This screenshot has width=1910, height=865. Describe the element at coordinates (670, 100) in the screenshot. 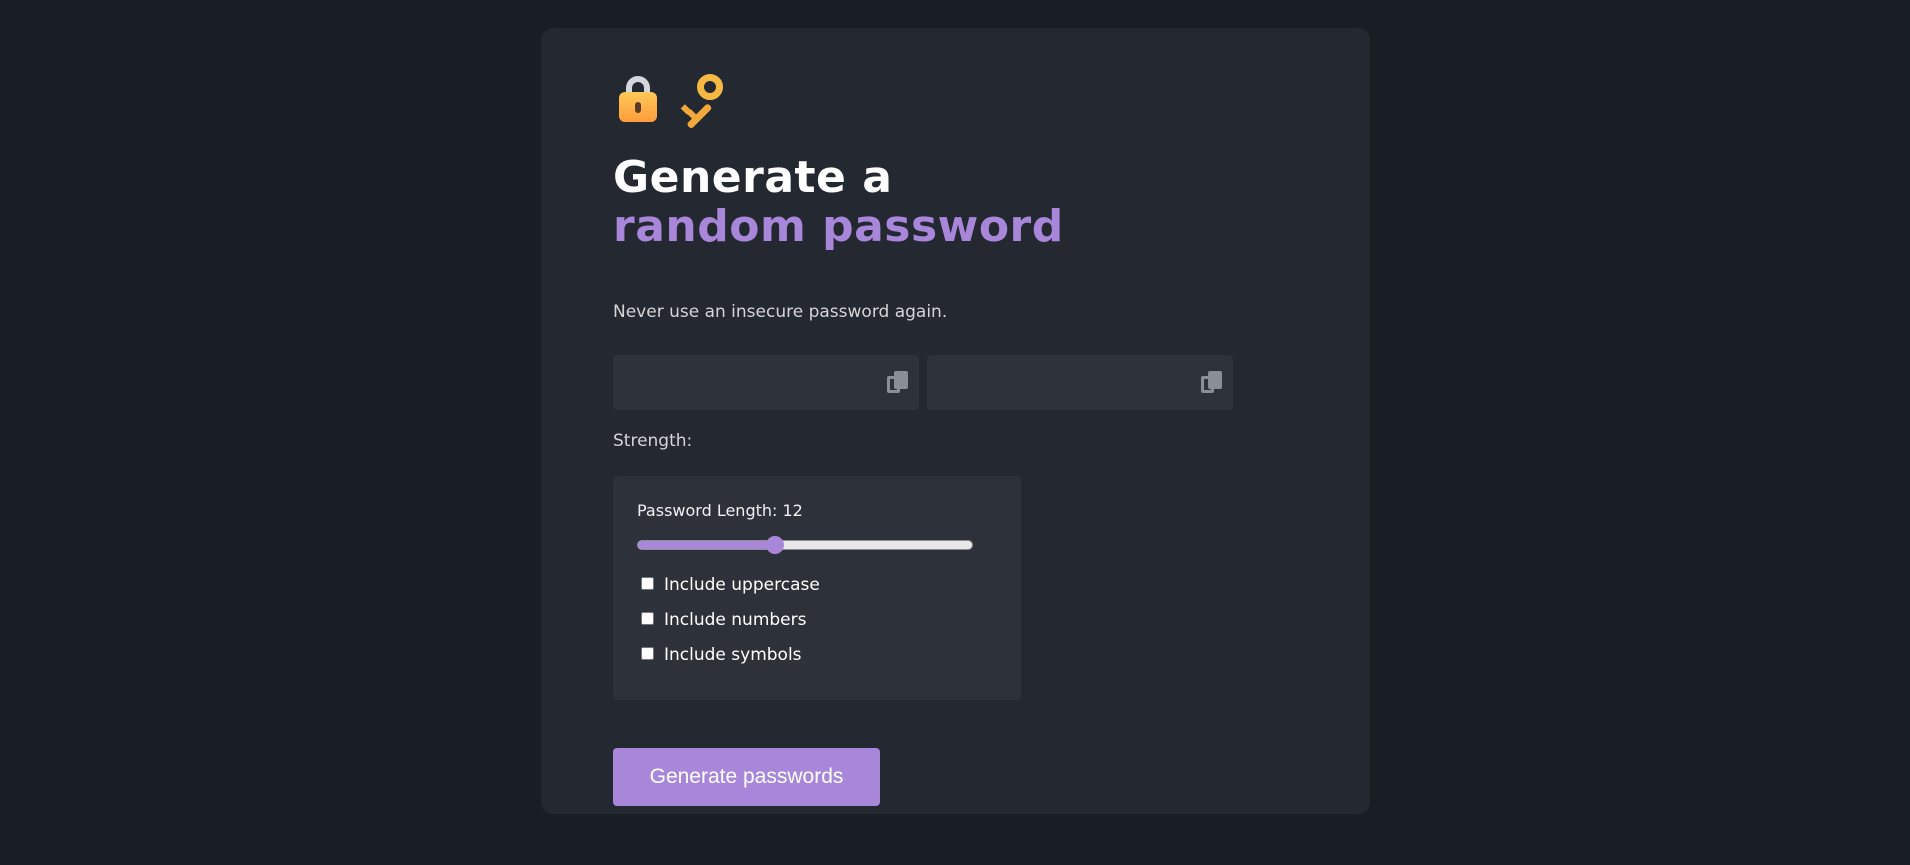

I see `emoji-row` at that location.